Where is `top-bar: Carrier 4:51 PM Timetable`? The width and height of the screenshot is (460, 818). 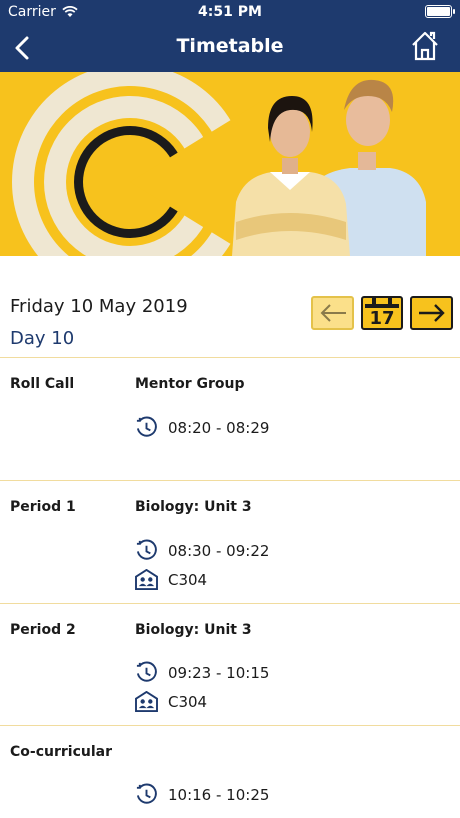
top-bar: Carrier 4:51 PM Timetable is located at coordinates (230, 36).